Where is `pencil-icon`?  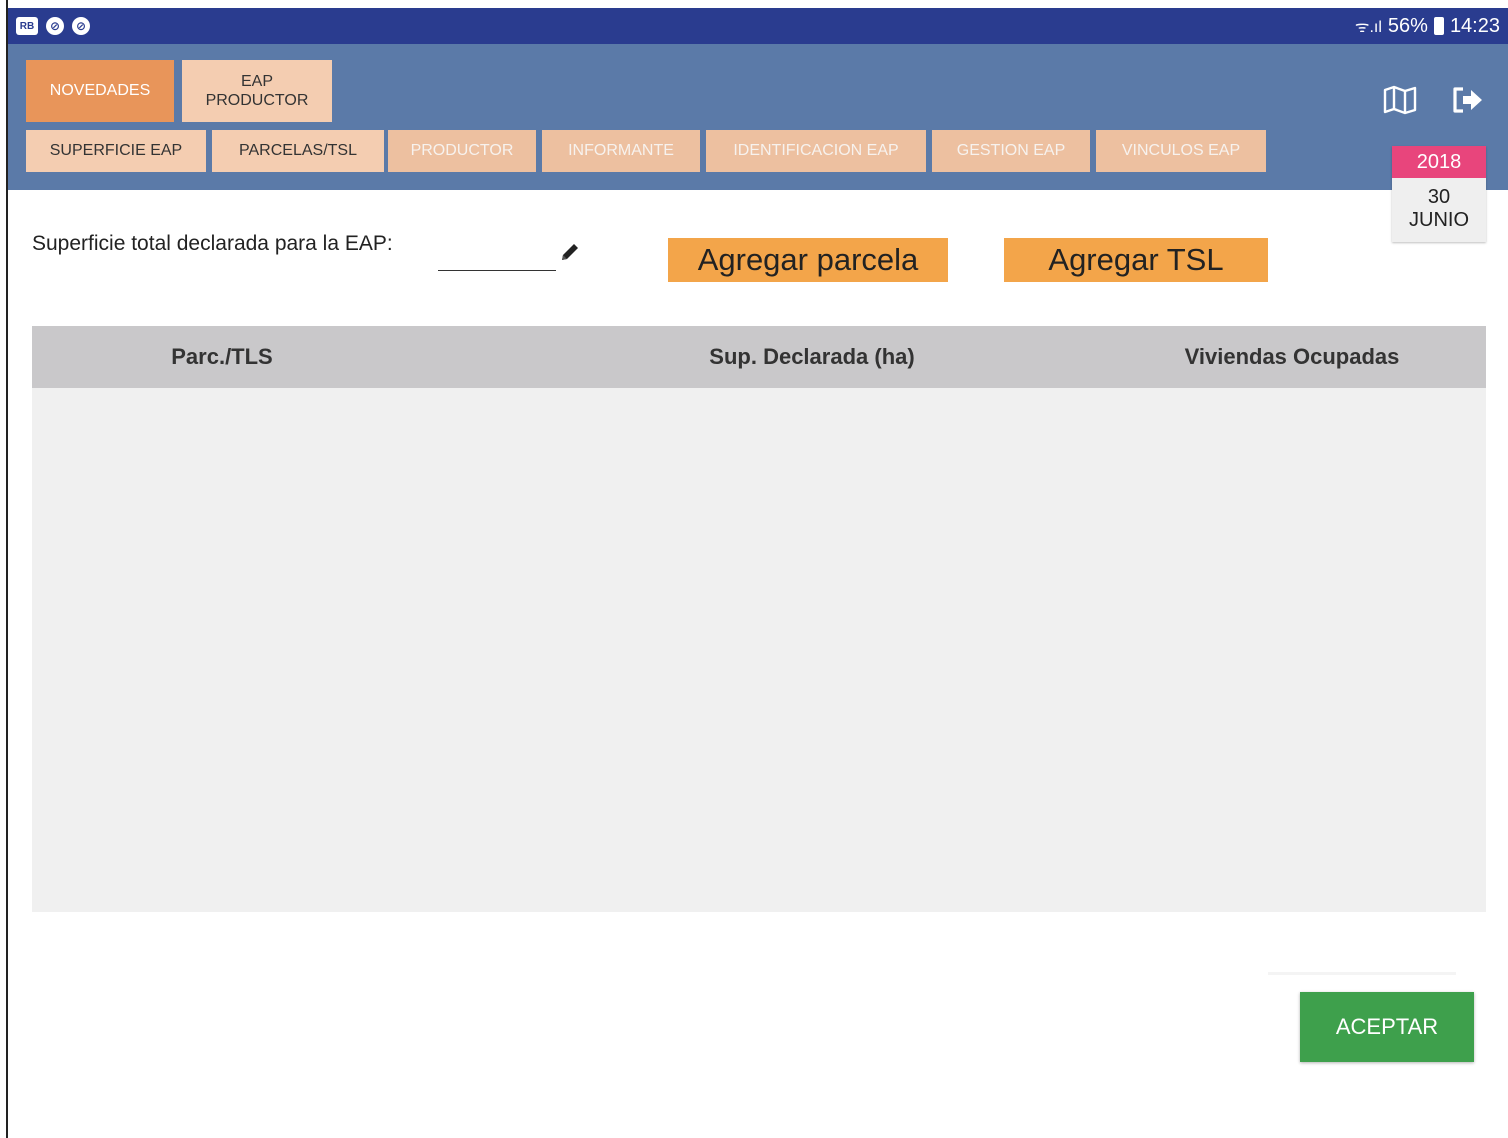 pencil-icon is located at coordinates (570, 252).